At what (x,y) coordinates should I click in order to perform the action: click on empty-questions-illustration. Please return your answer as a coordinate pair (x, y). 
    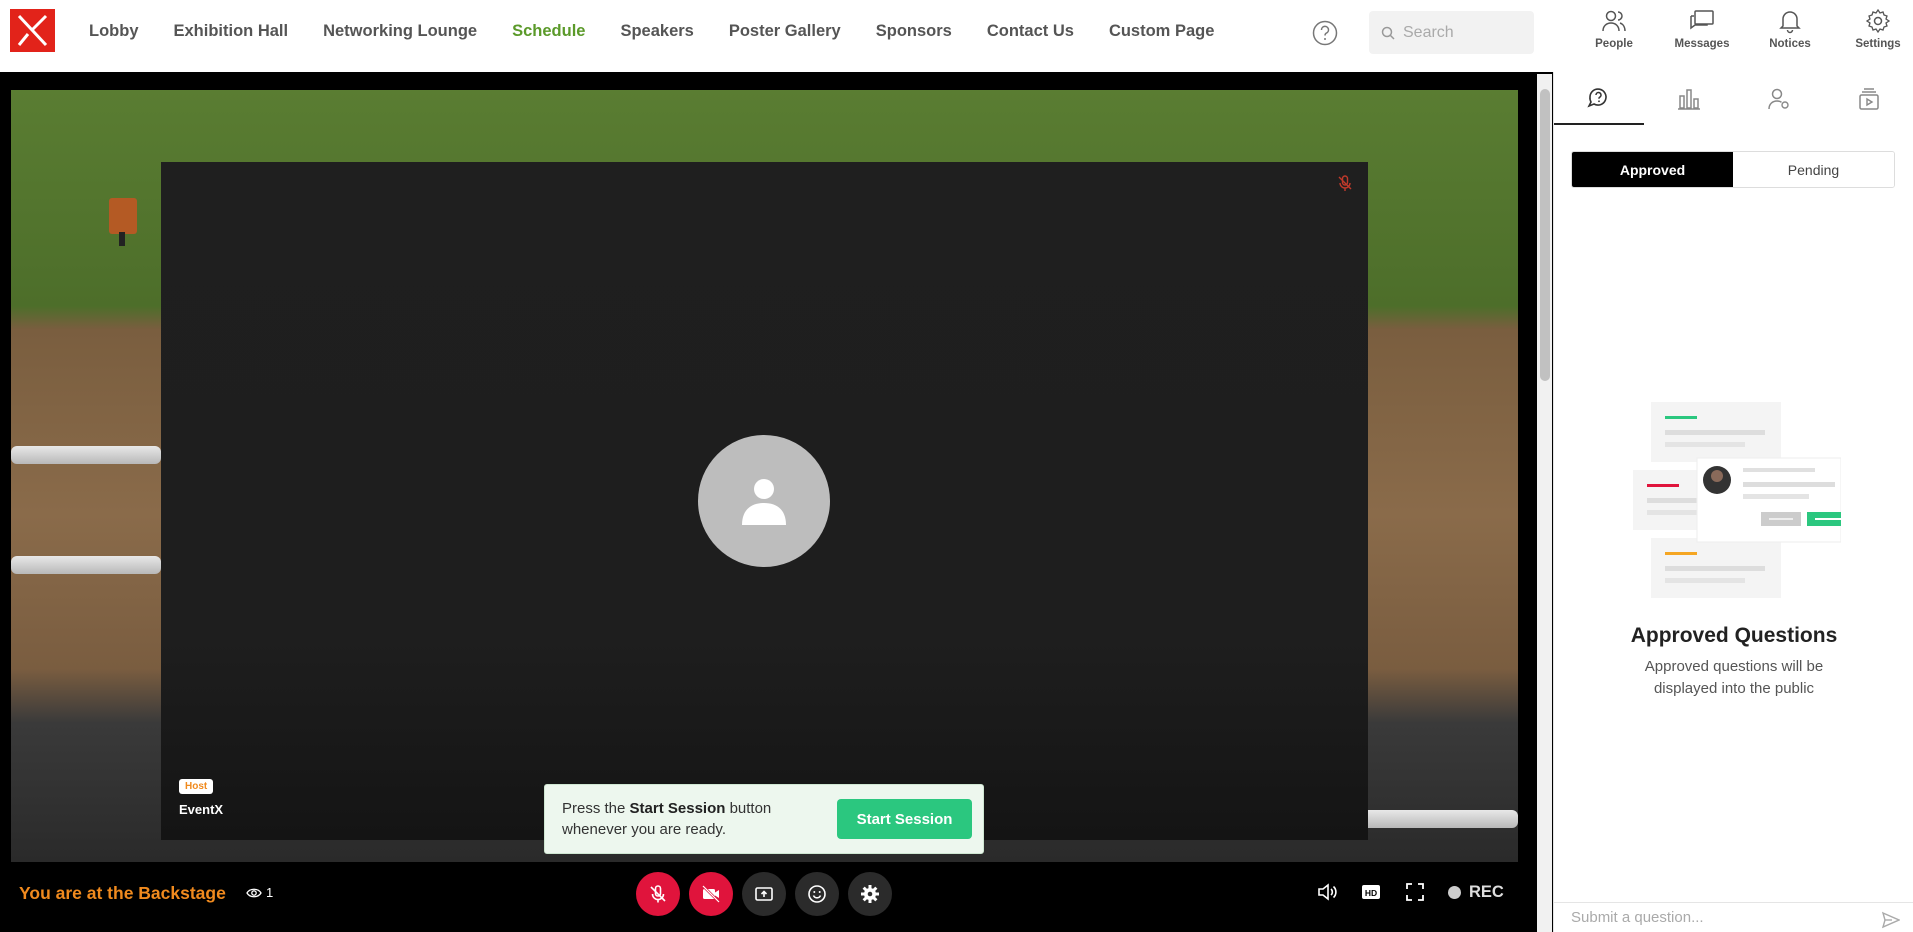
    Looking at the image, I should click on (1737, 500).